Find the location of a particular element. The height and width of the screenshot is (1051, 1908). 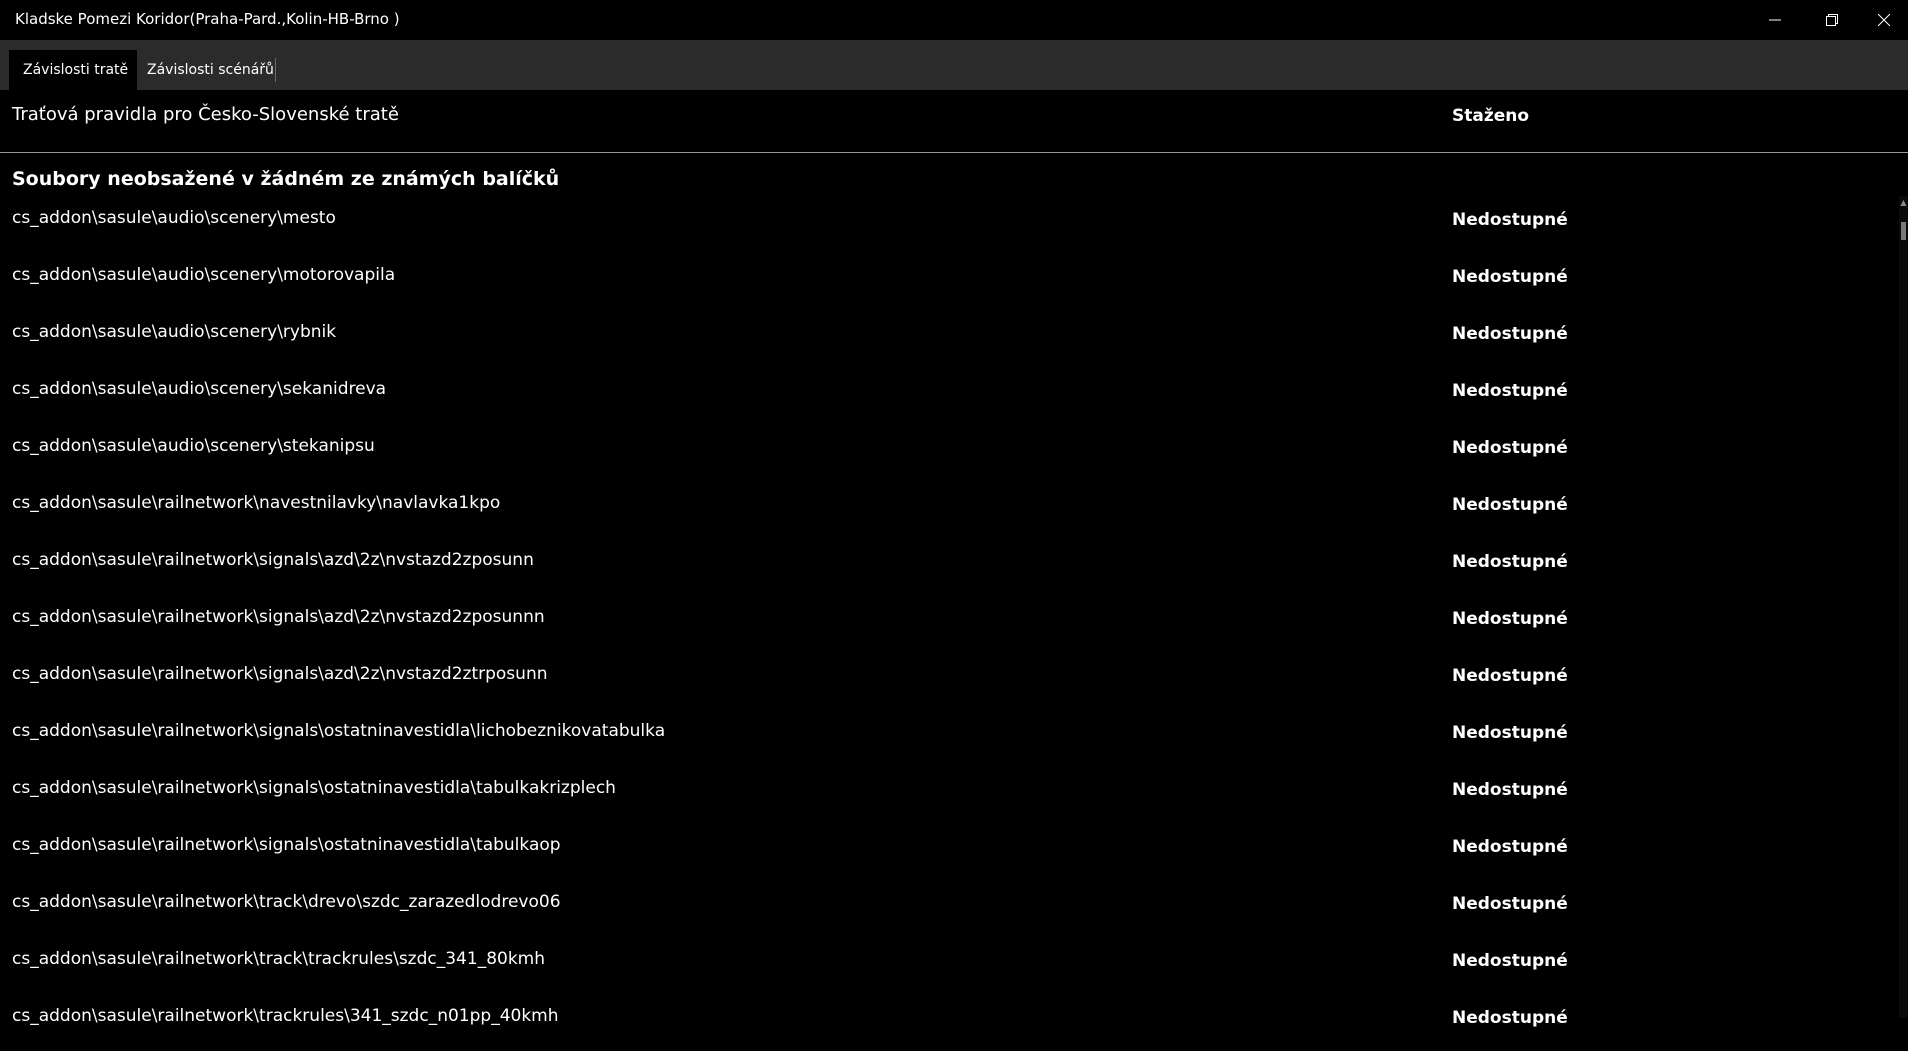

tab-track-dependencies: Závislosti tratě is located at coordinates (73, 70).